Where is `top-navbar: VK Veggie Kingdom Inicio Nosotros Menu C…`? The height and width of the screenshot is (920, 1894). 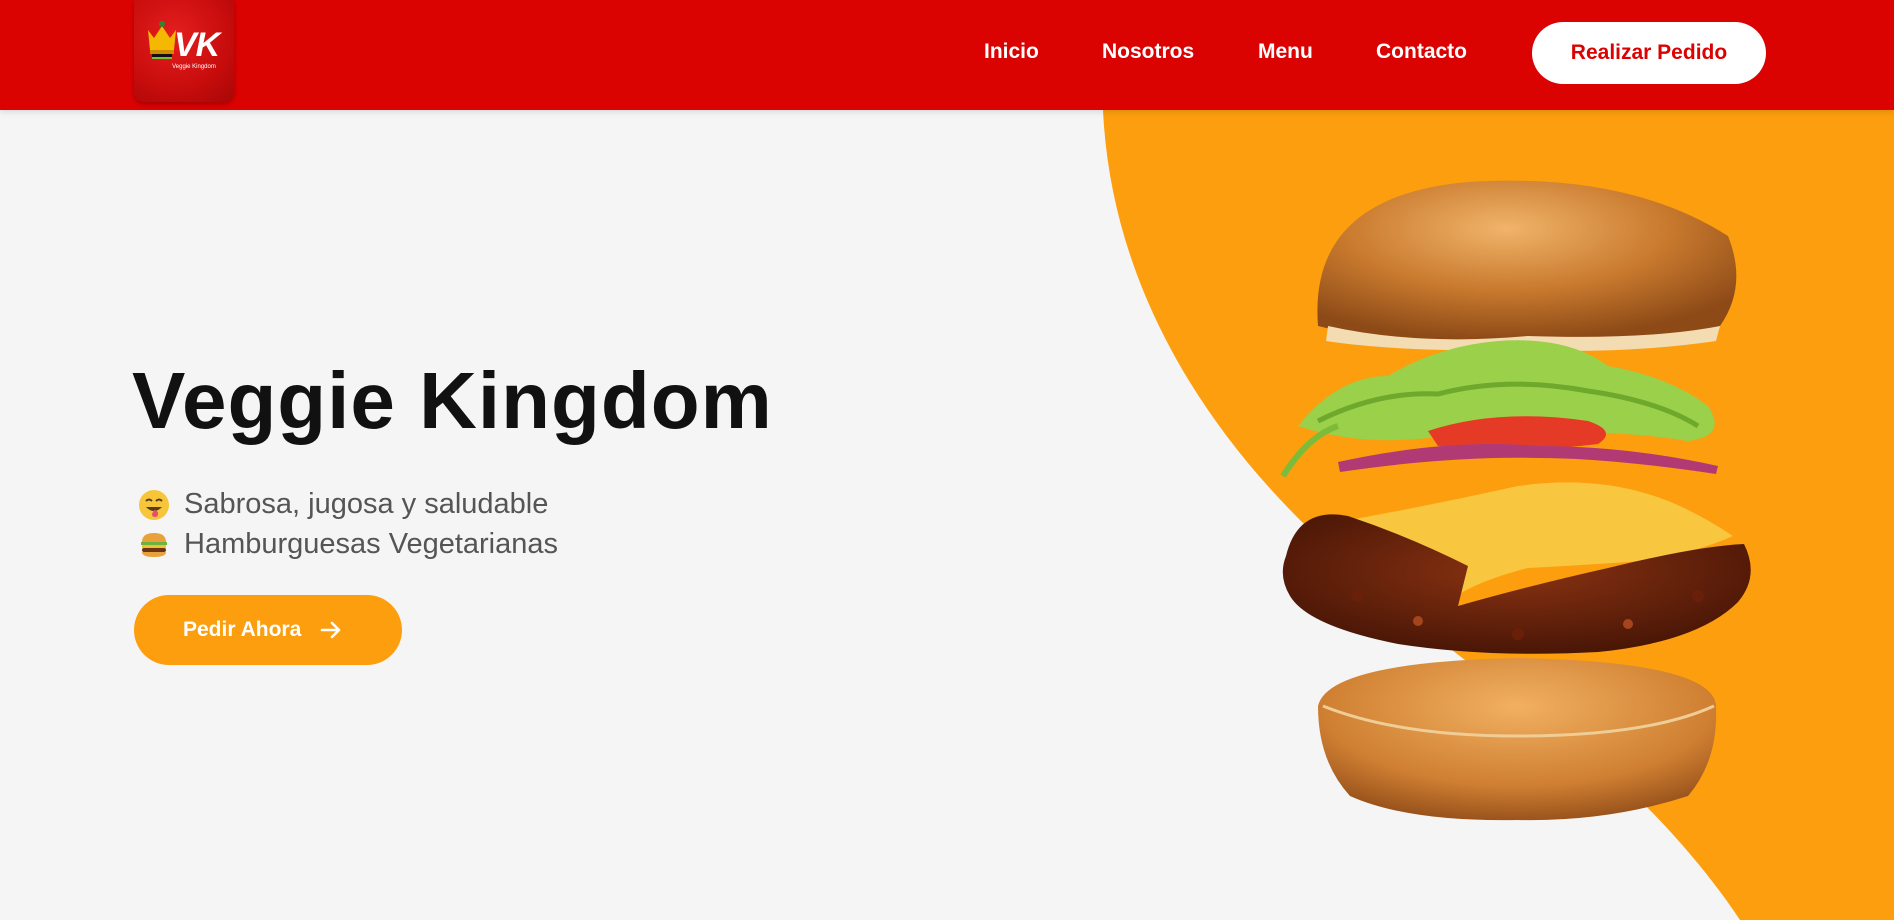 top-navbar: VK Veggie Kingdom Inicio Nosotros Menu C… is located at coordinates (947, 55).